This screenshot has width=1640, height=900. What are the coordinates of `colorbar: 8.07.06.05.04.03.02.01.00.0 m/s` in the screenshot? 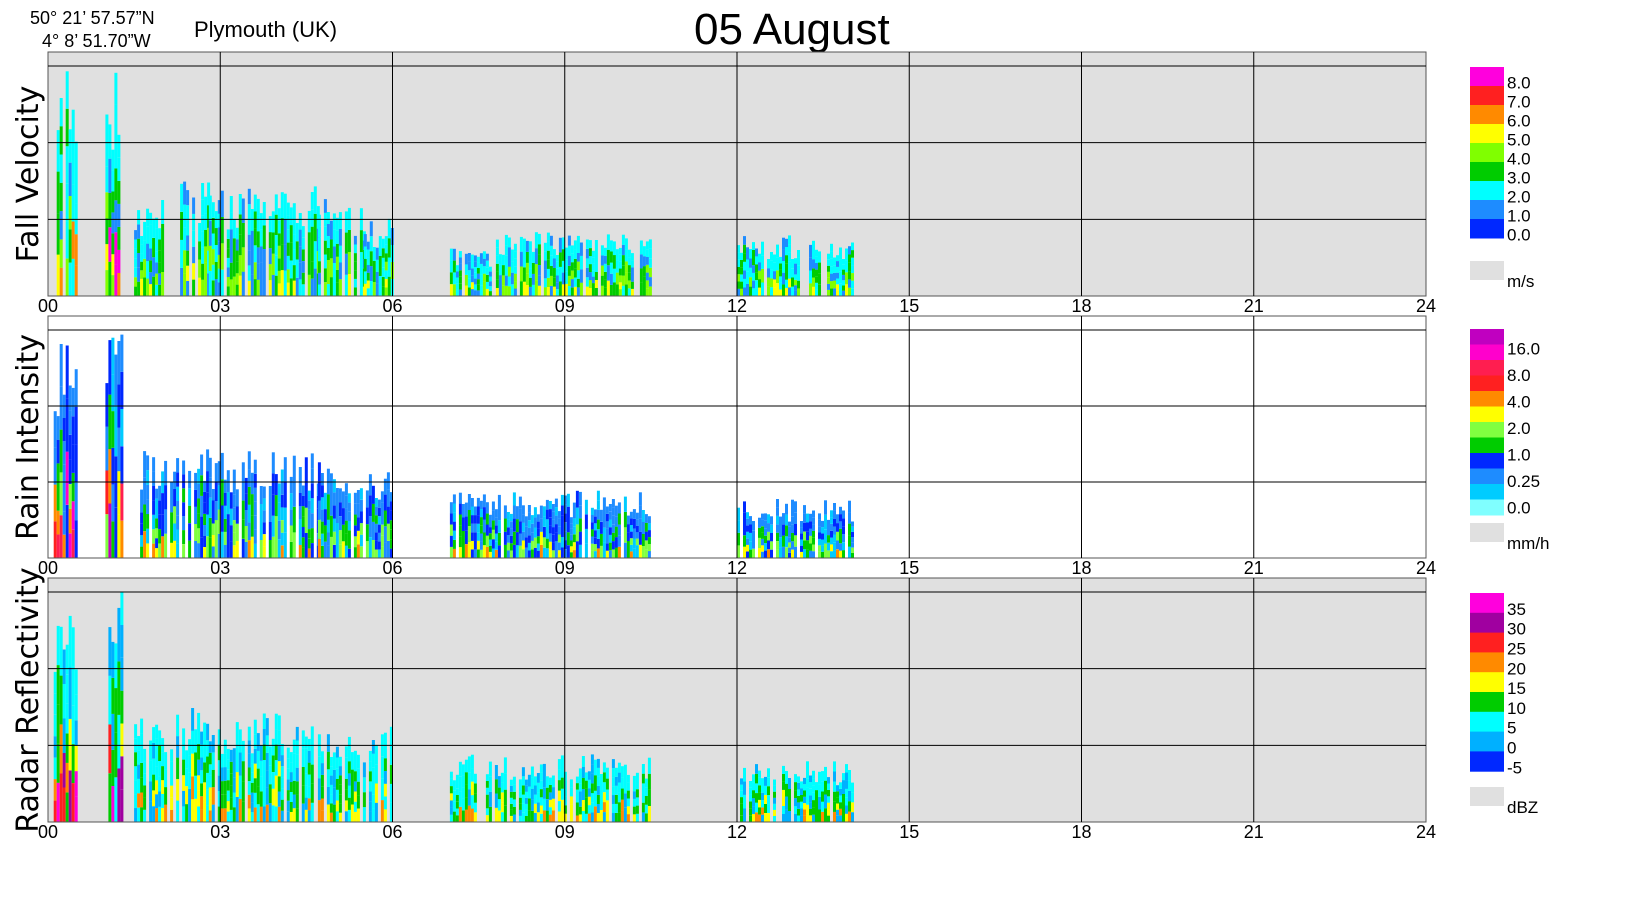 It's located at (1502, 179).